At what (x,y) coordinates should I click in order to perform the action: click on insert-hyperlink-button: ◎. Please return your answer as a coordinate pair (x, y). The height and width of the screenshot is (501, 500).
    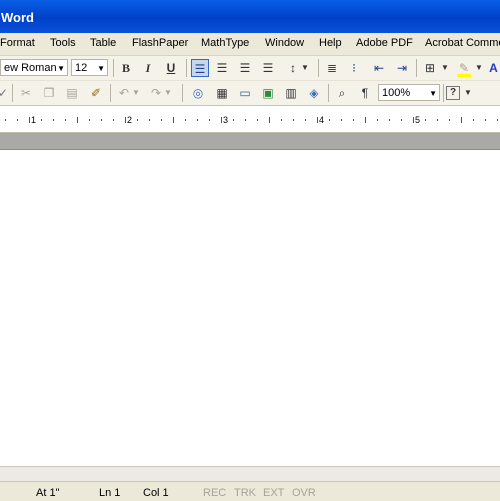
    Looking at the image, I should click on (198, 93).